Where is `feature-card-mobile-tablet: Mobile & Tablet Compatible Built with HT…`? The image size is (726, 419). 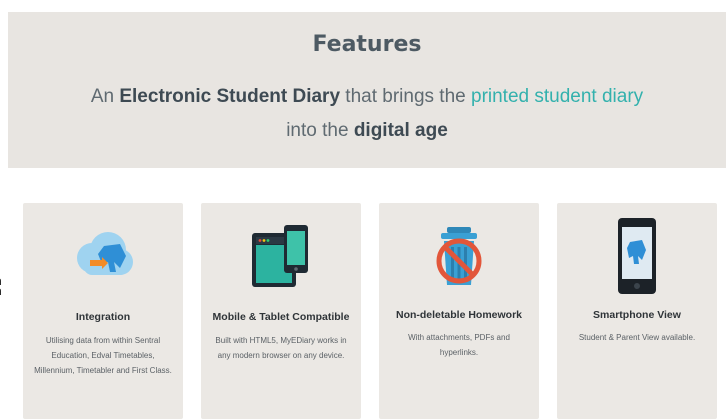 feature-card-mobile-tablet: Mobile & Tablet Compatible Built with HT… is located at coordinates (281, 311).